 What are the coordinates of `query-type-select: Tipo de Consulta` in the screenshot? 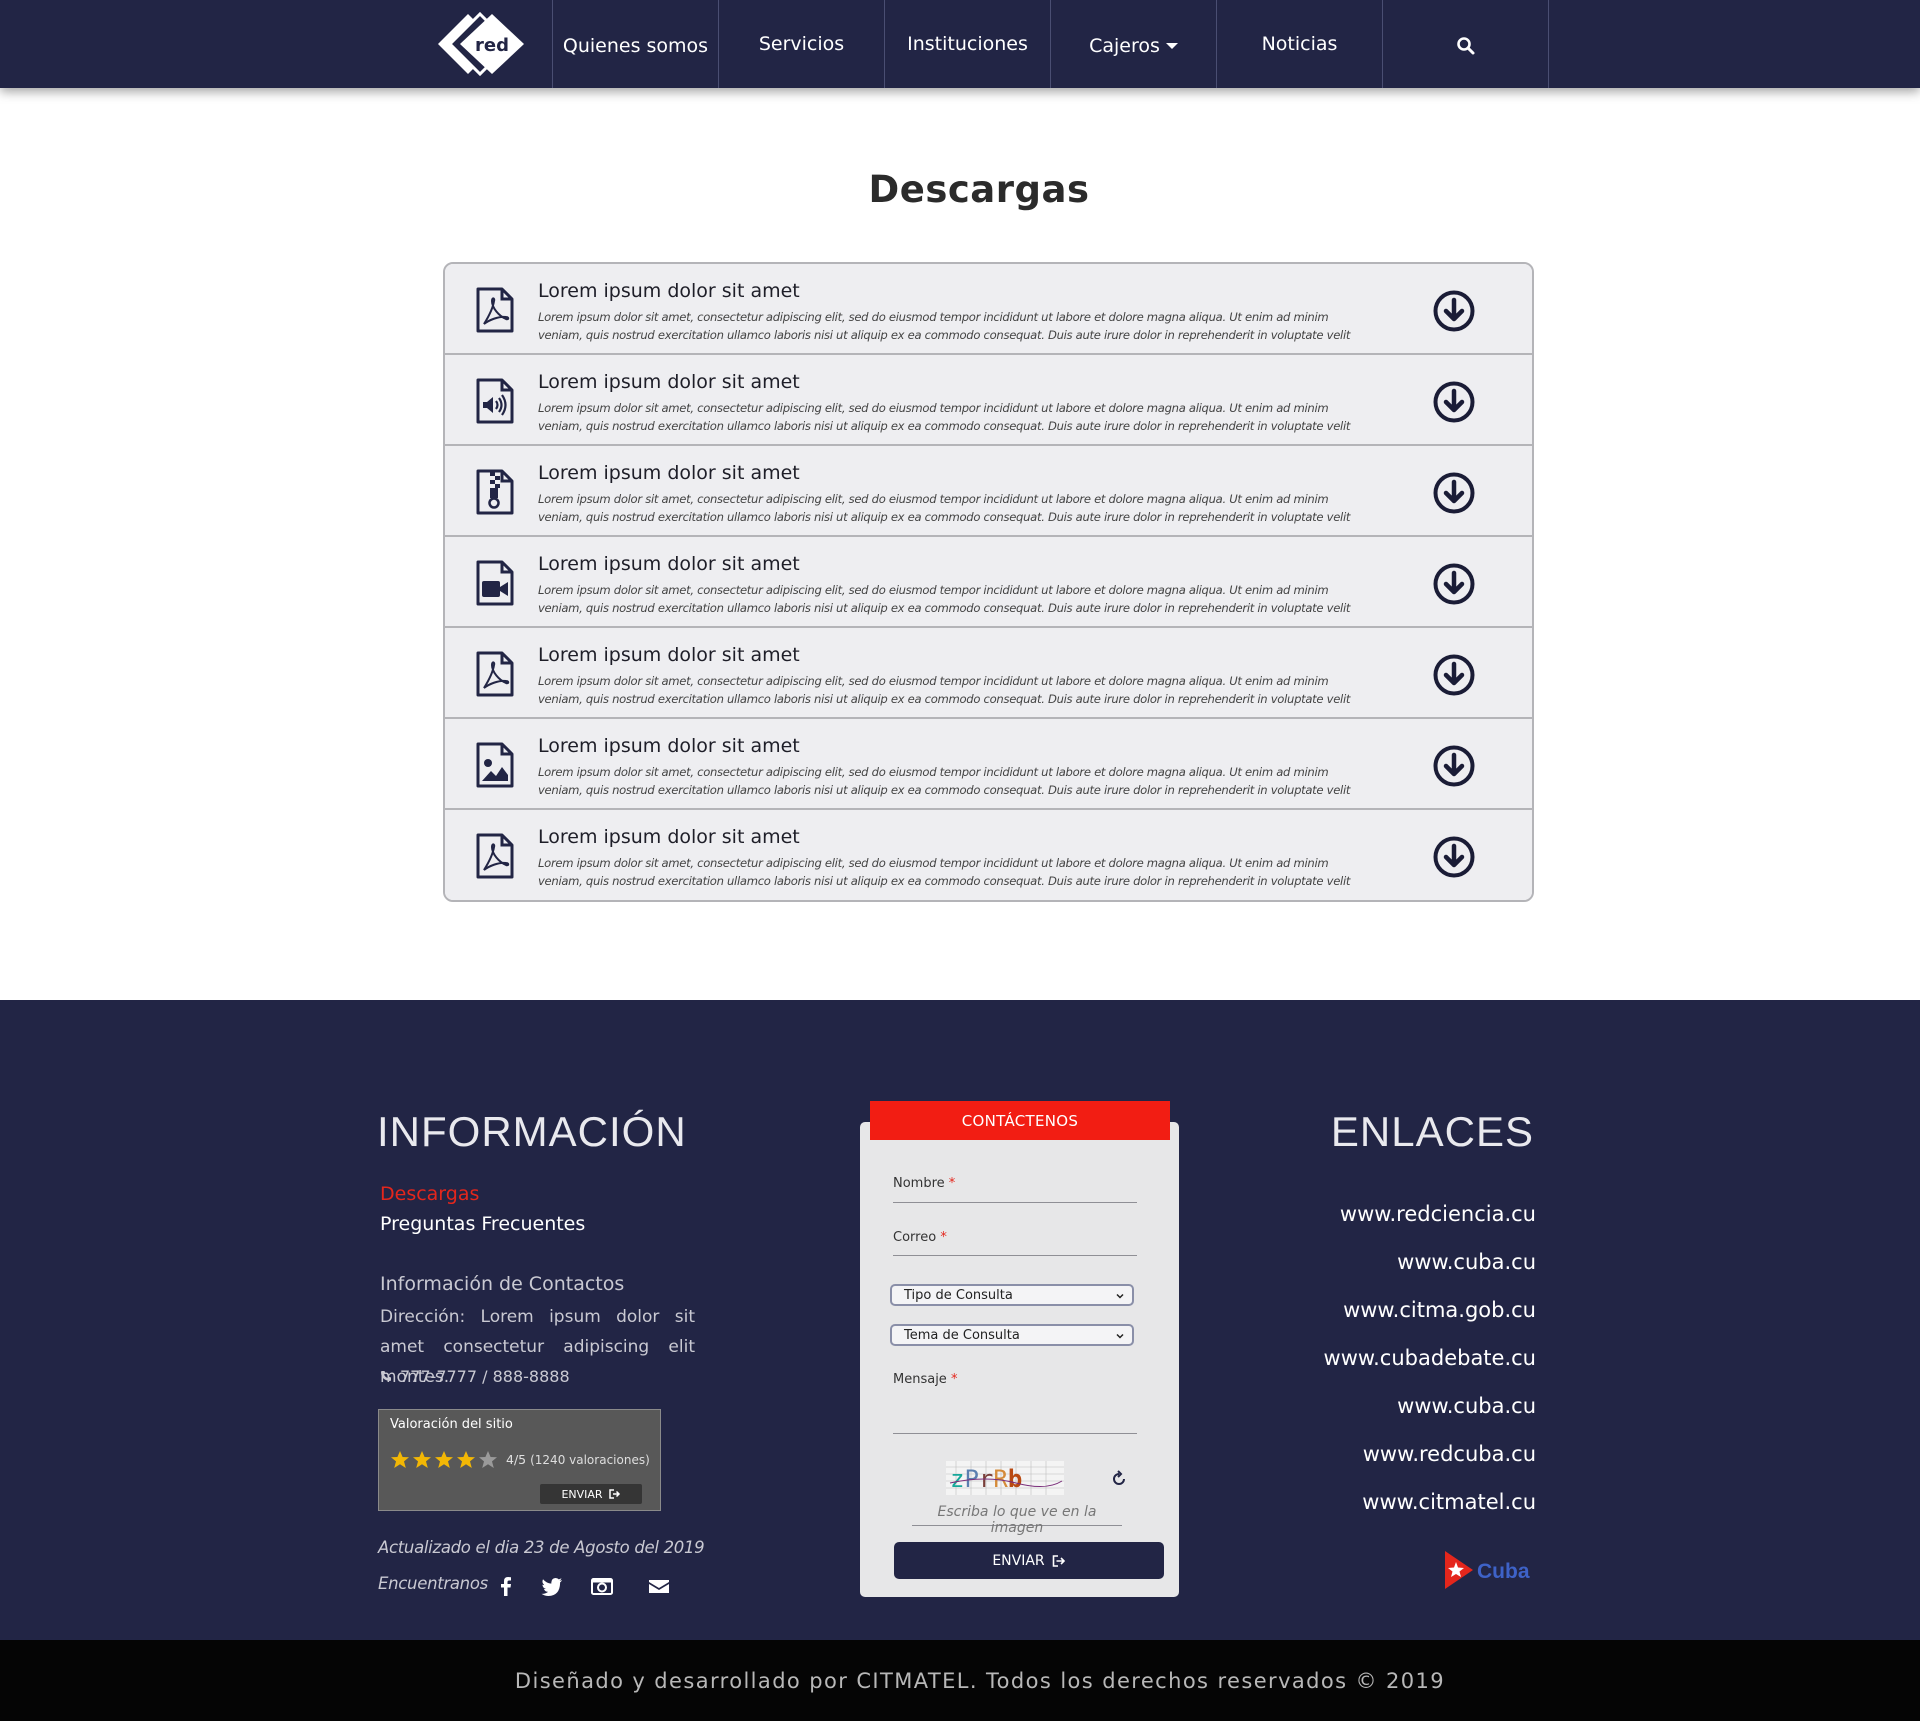 It's located at (1012, 1295).